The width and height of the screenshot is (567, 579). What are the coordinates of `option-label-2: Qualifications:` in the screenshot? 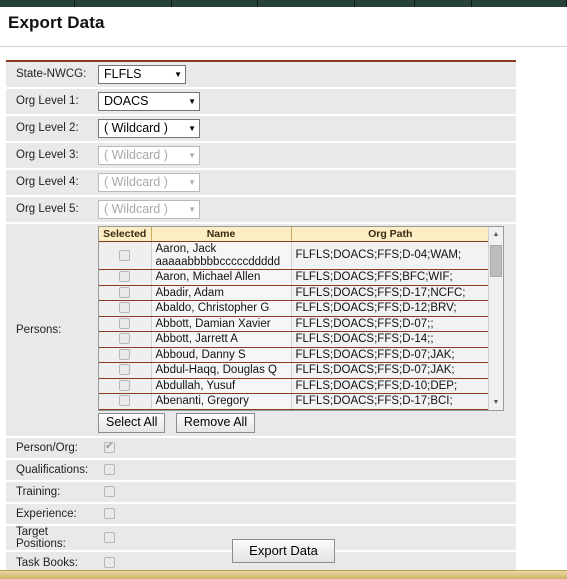 It's located at (52, 469).